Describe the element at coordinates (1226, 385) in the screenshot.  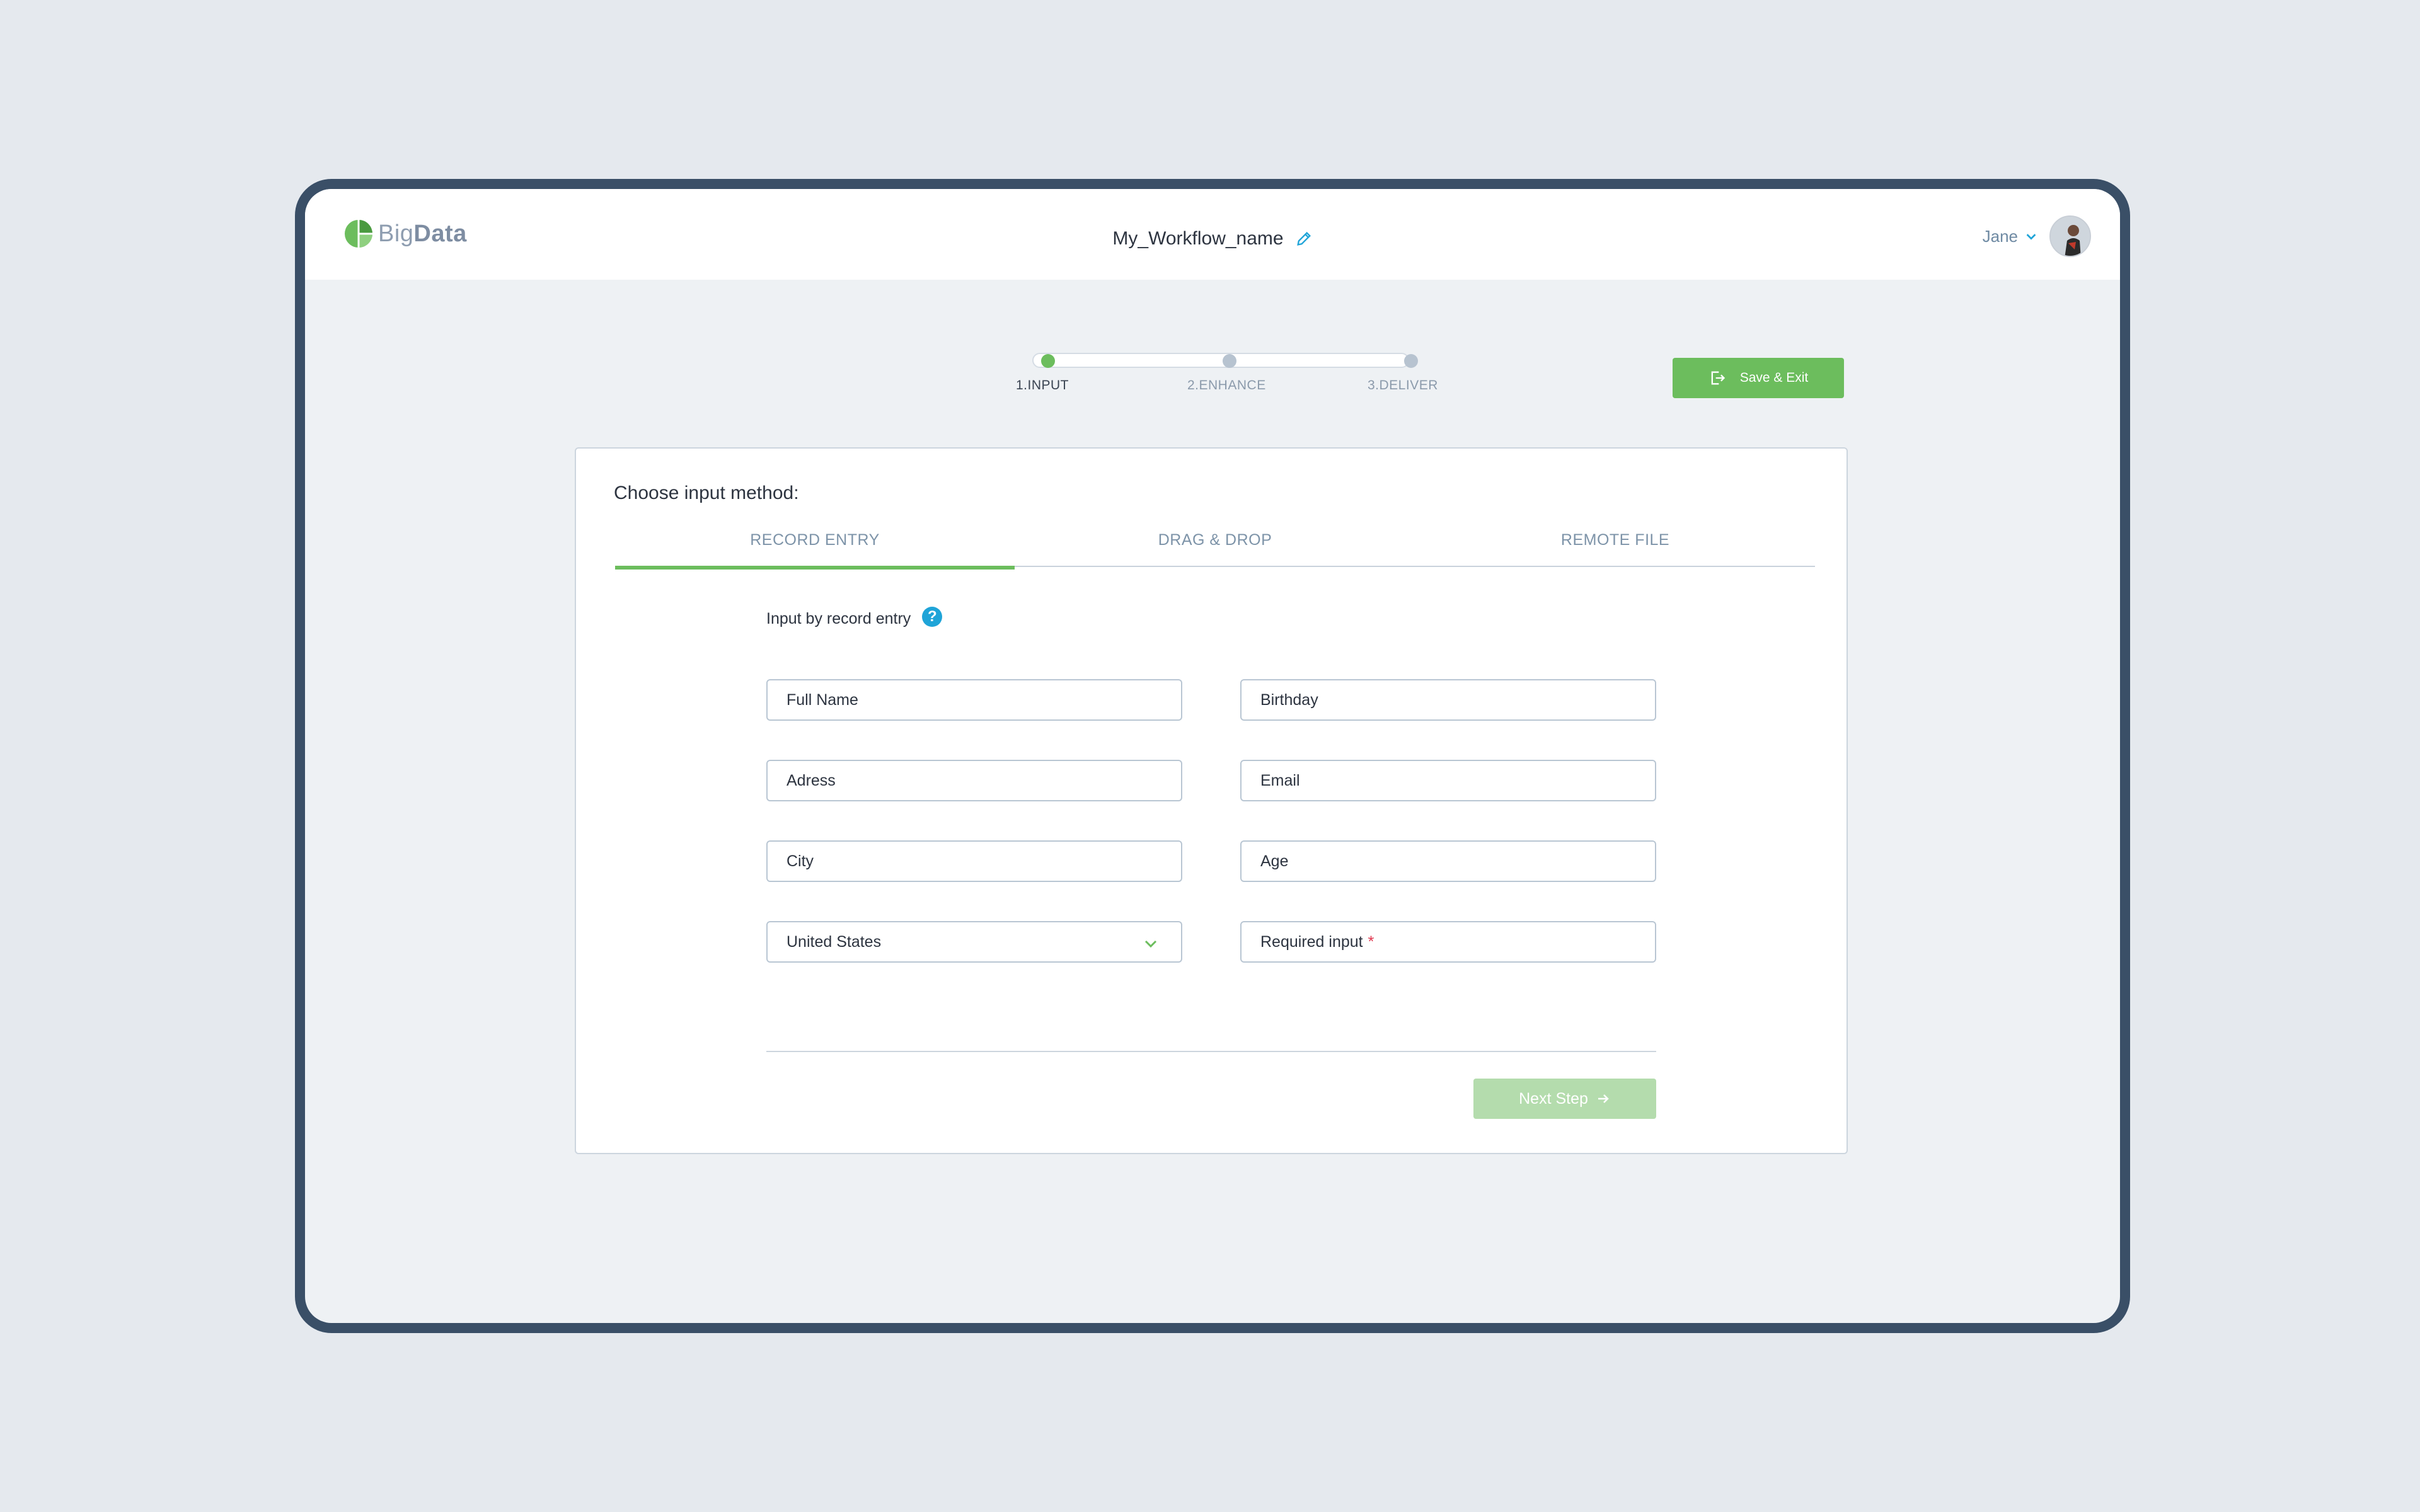
I see `step-label-enhance: 2.ENHANCE` at that location.